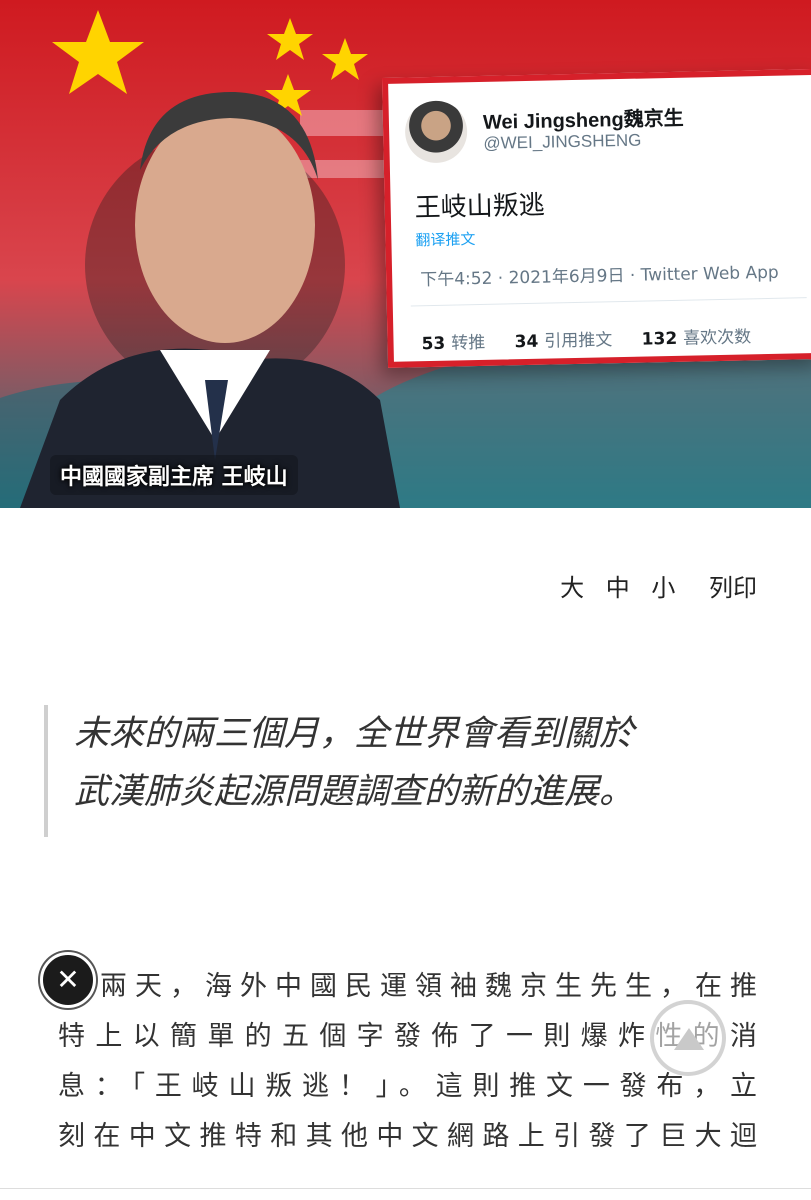  Describe the element at coordinates (663, 588) in the screenshot. I see `font-small-button: 小` at that location.